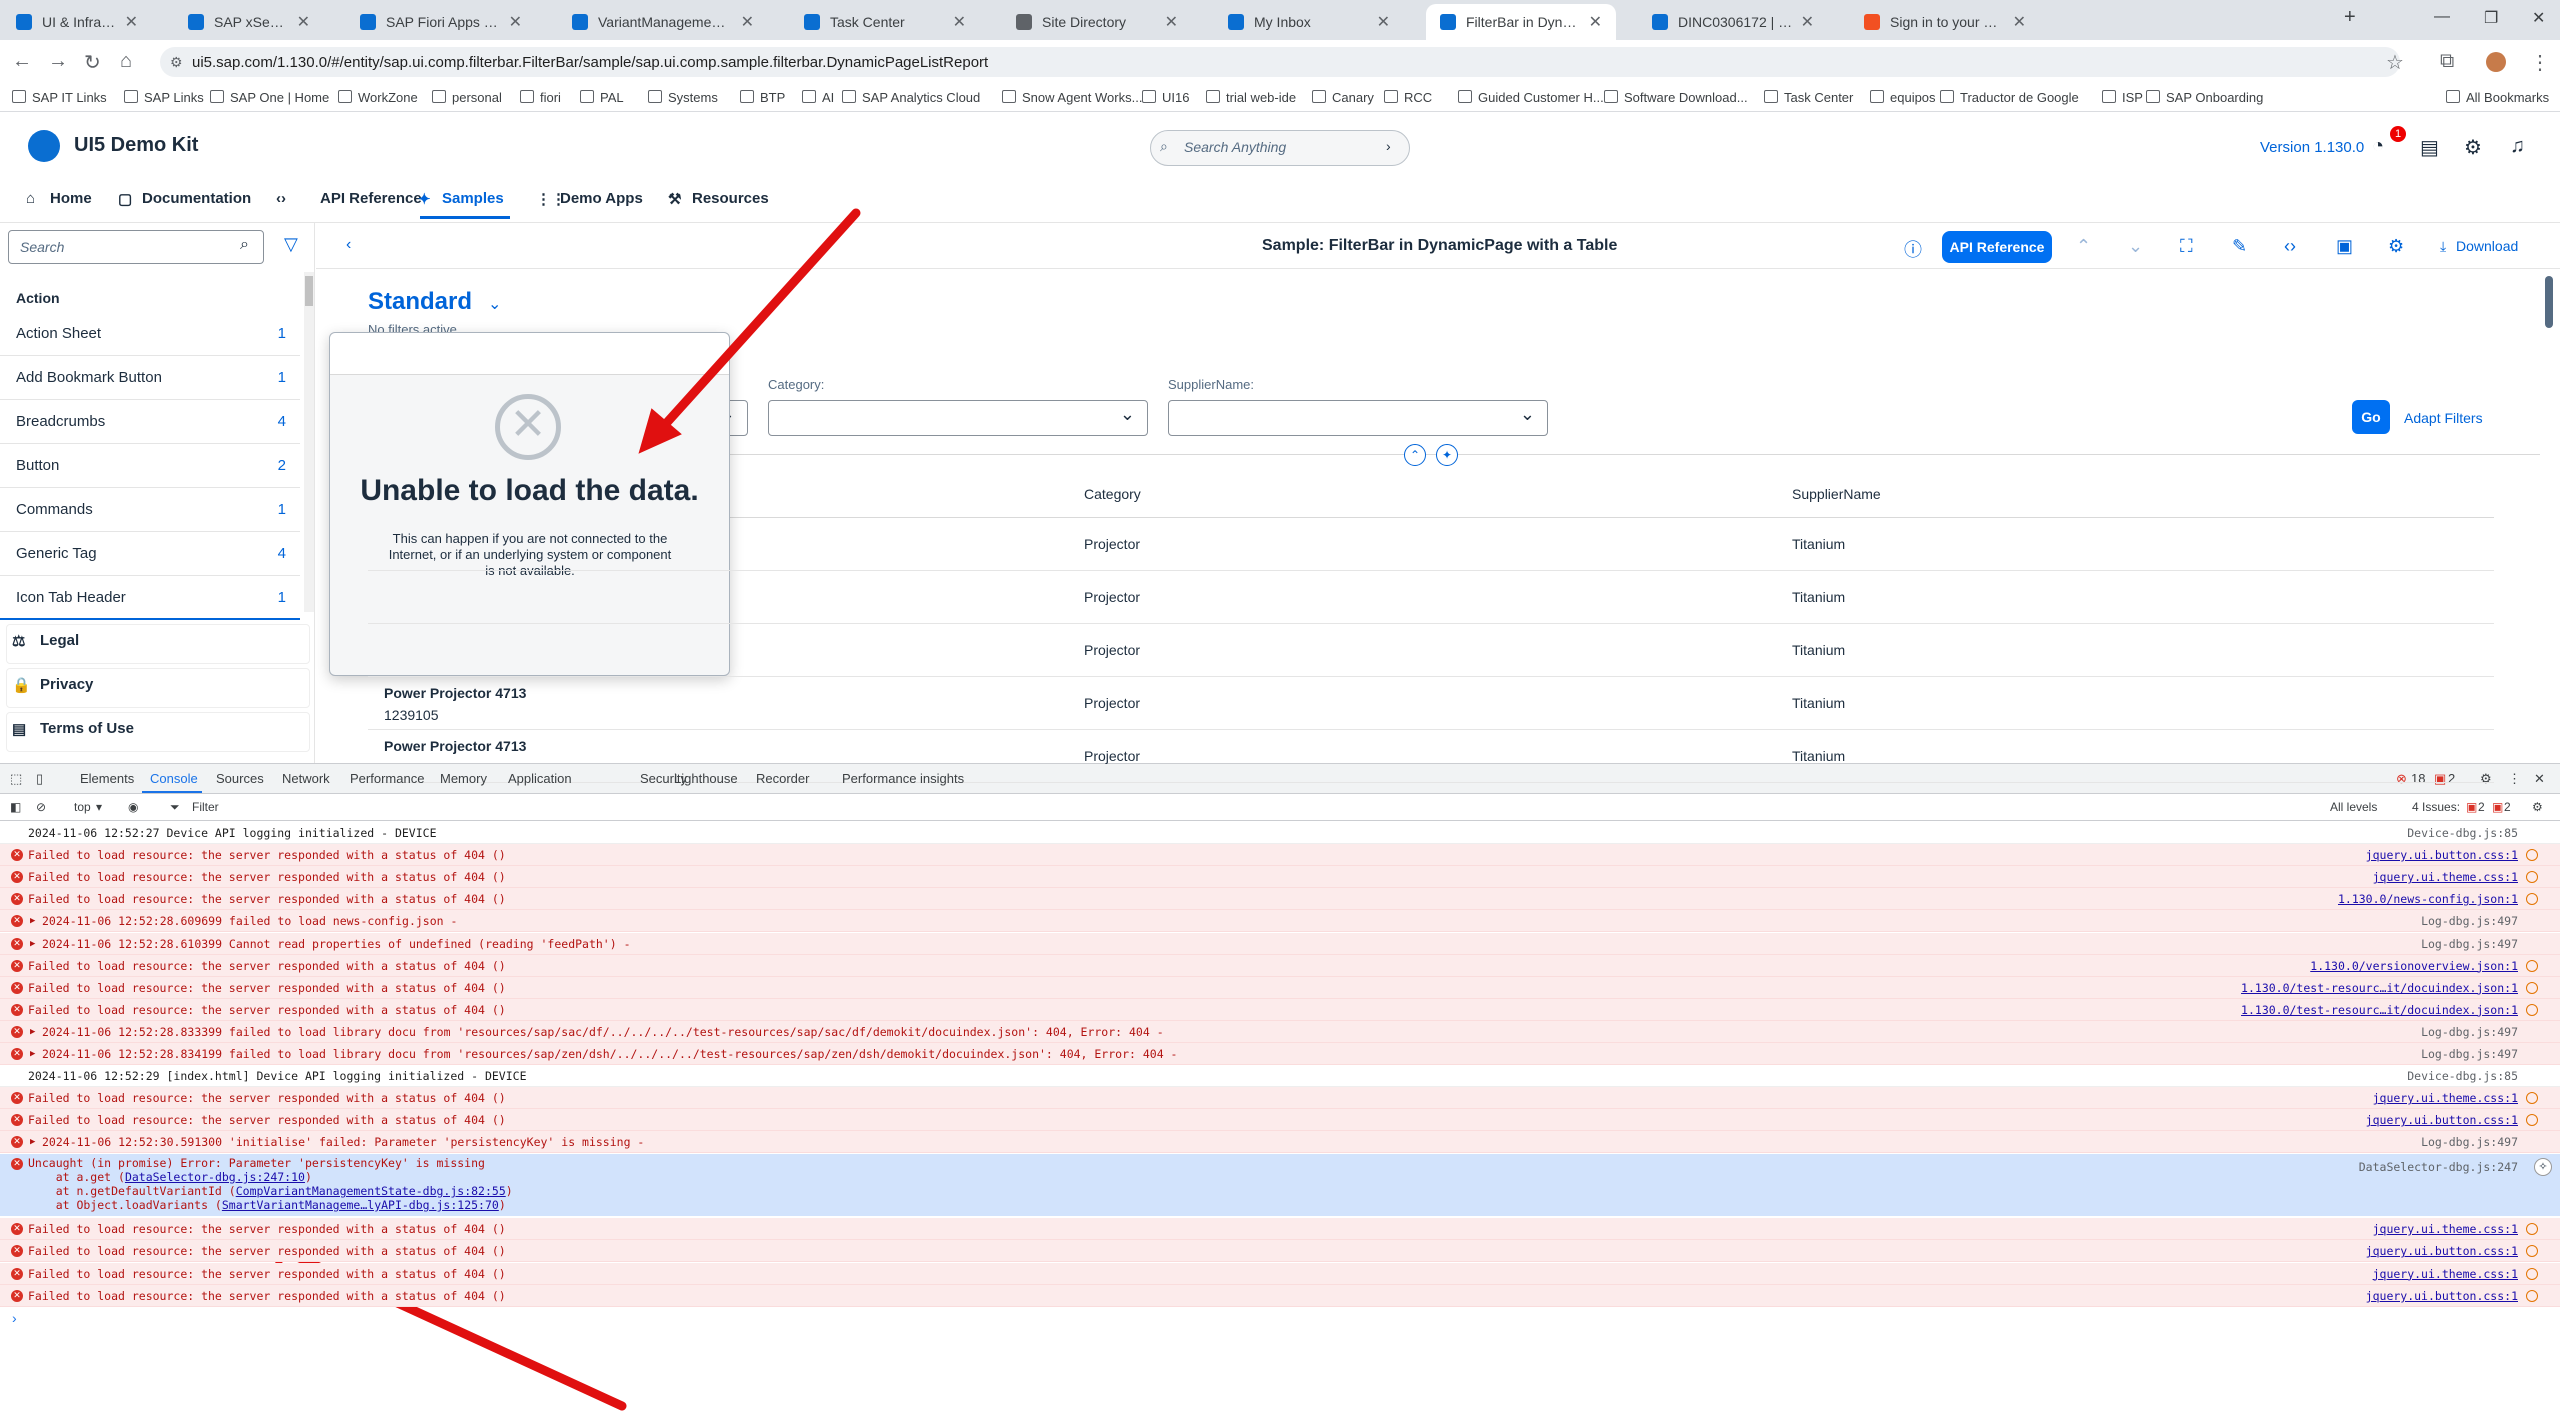 The width and height of the screenshot is (2560, 1411). I want to click on adapt-filters-link: Adapt Filters, so click(2443, 418).